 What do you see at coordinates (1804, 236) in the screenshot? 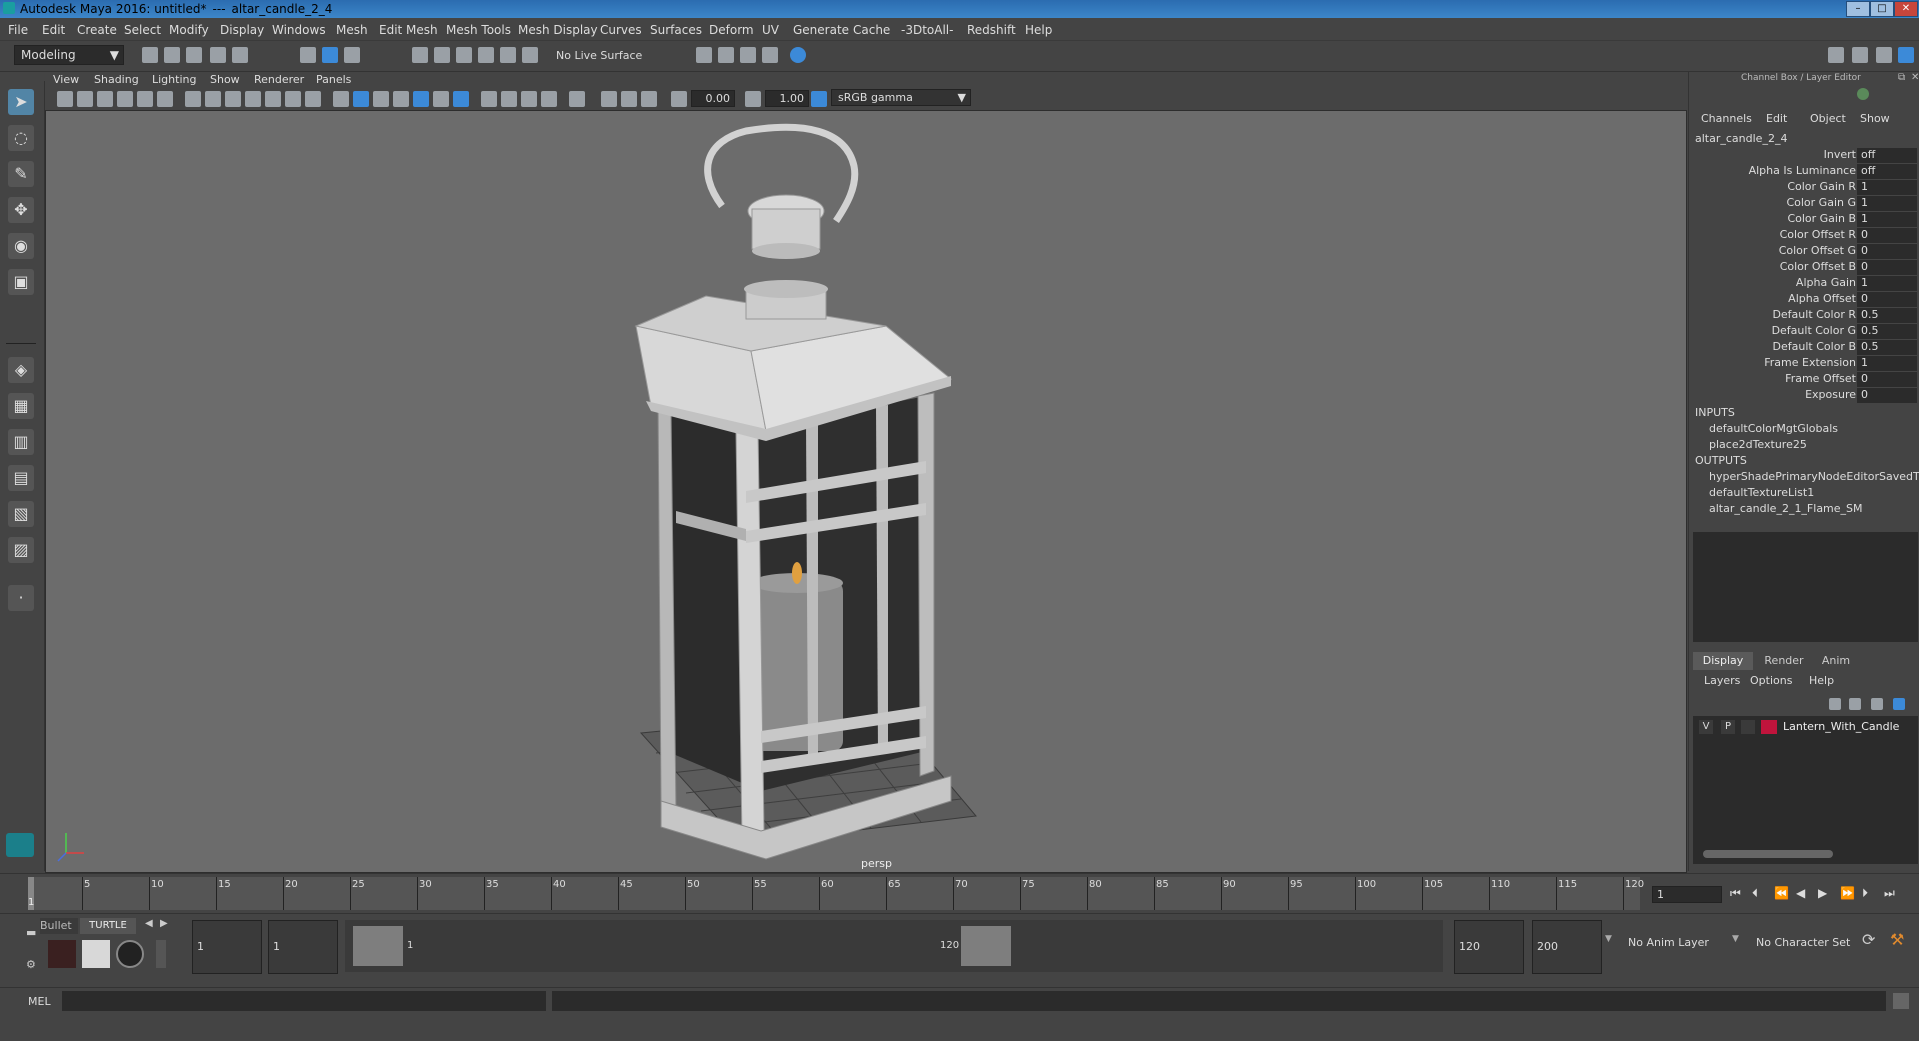
I see `attr-row-color-offset-r: Color Offset R0` at bounding box center [1804, 236].